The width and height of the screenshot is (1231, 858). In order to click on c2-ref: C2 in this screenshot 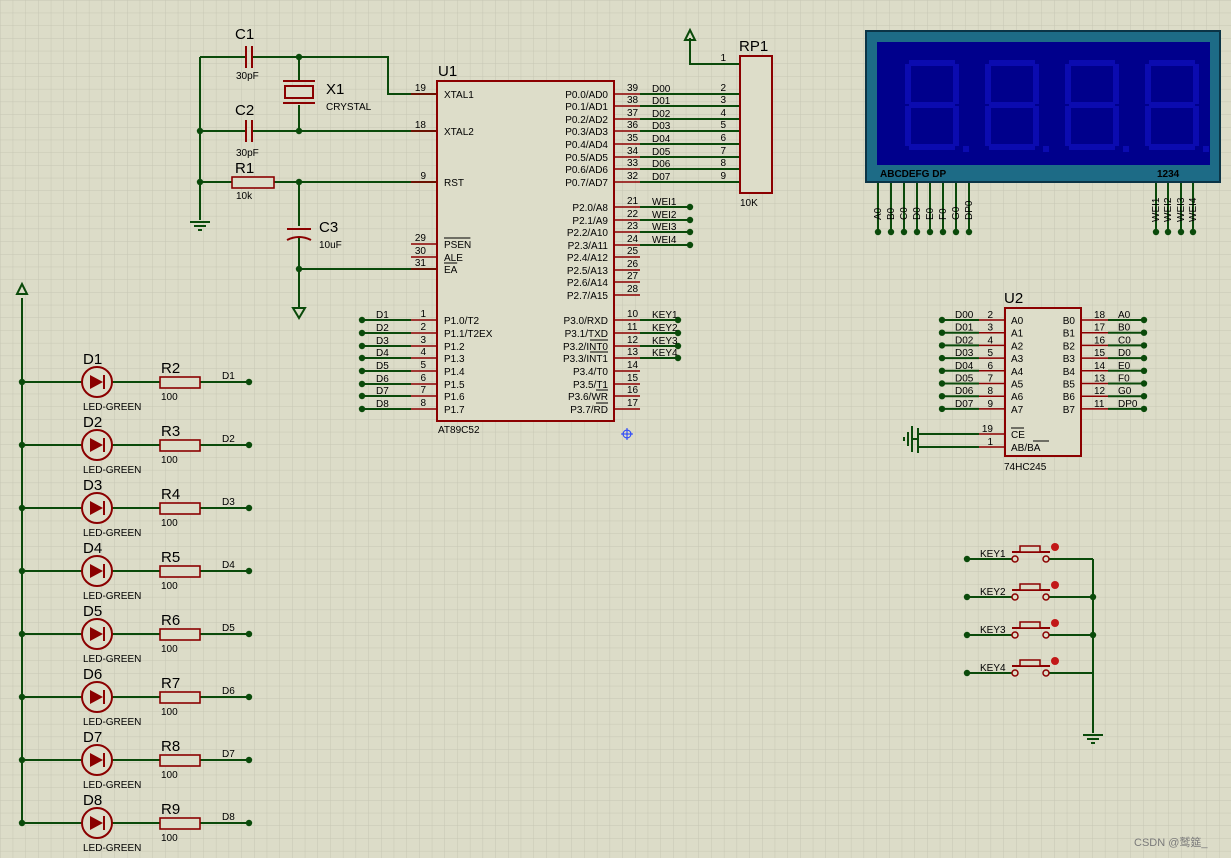, I will do `click(244, 110)`.